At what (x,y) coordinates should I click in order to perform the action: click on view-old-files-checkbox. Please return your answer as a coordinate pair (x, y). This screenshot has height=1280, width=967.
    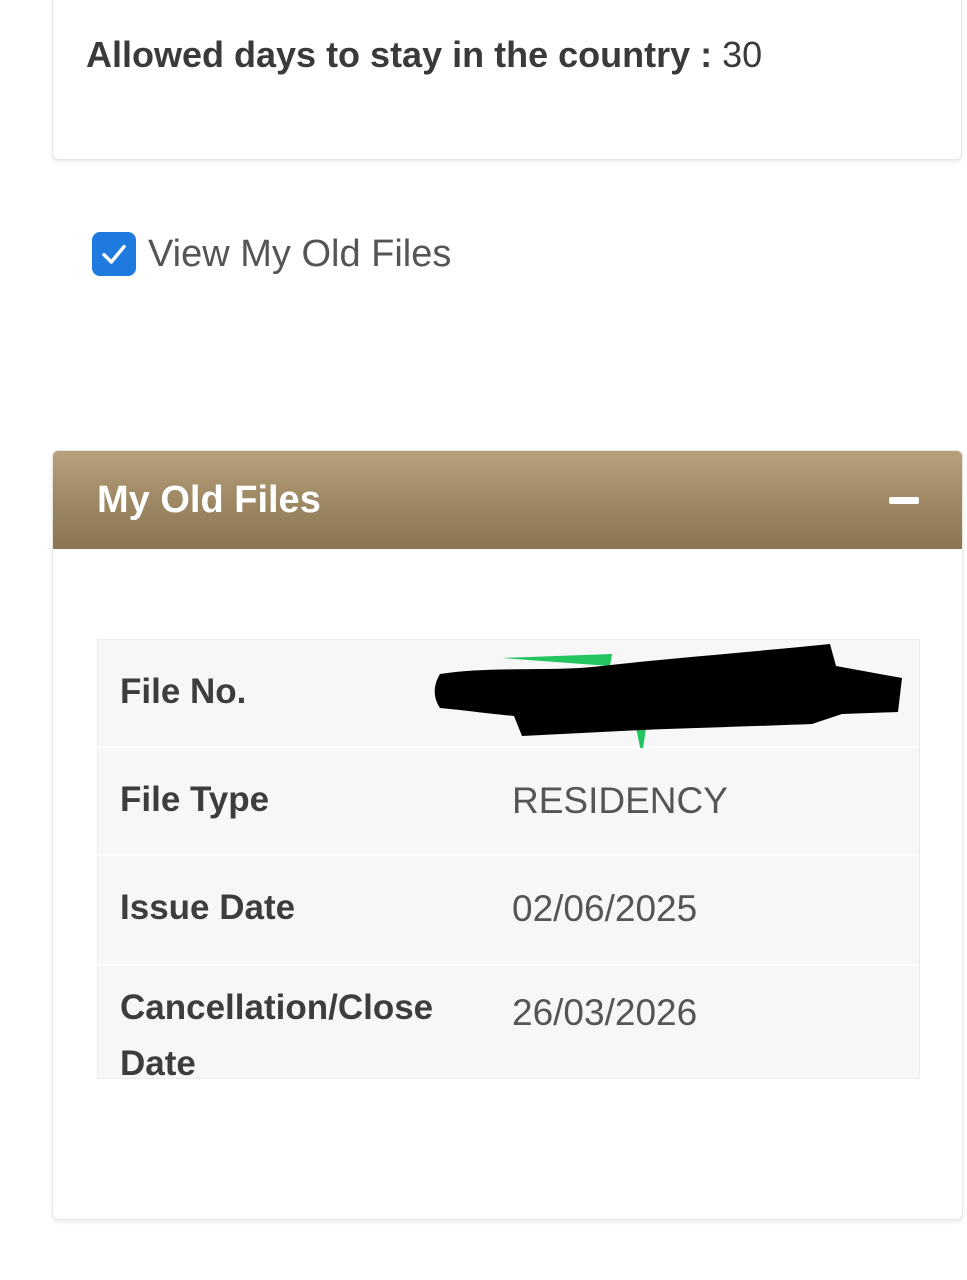
    Looking at the image, I should click on (114, 254).